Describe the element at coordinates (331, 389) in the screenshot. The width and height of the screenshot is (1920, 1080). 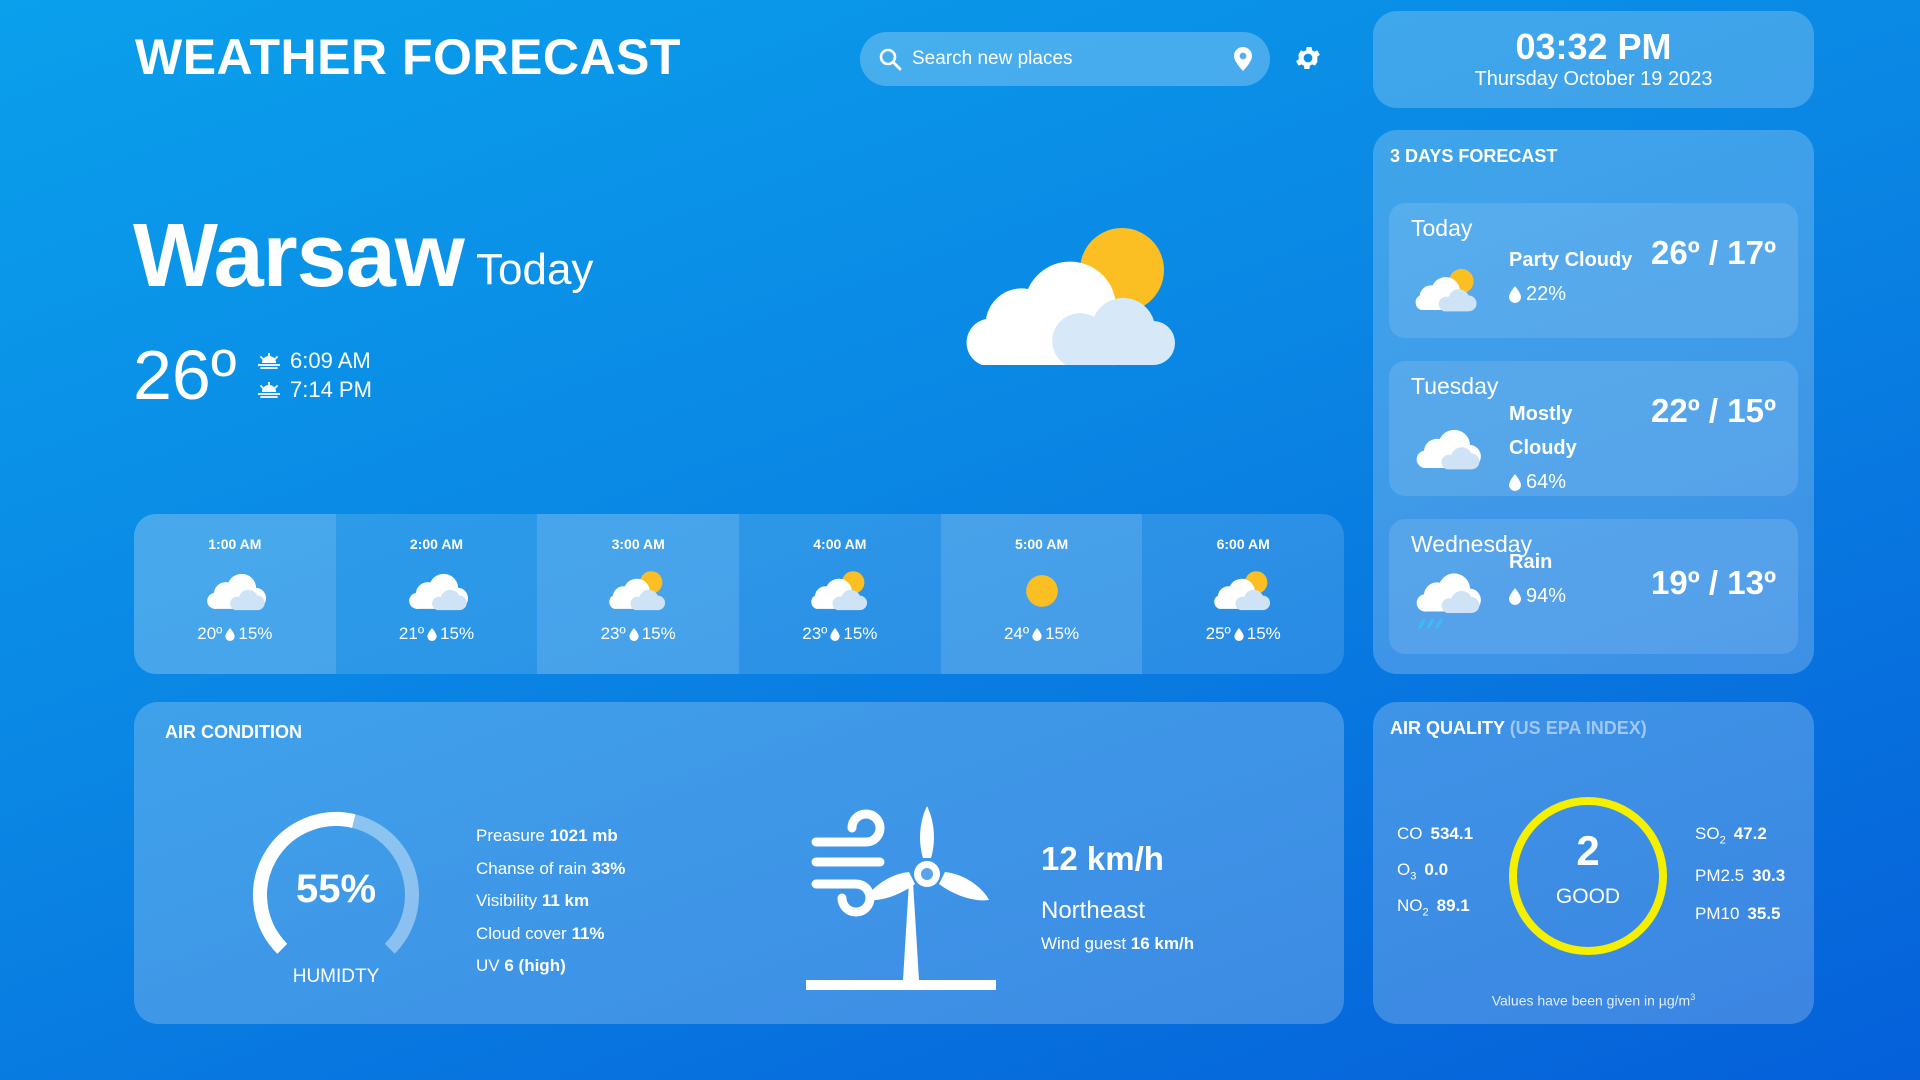
I see `sunset-time: 7:14 PM` at that location.